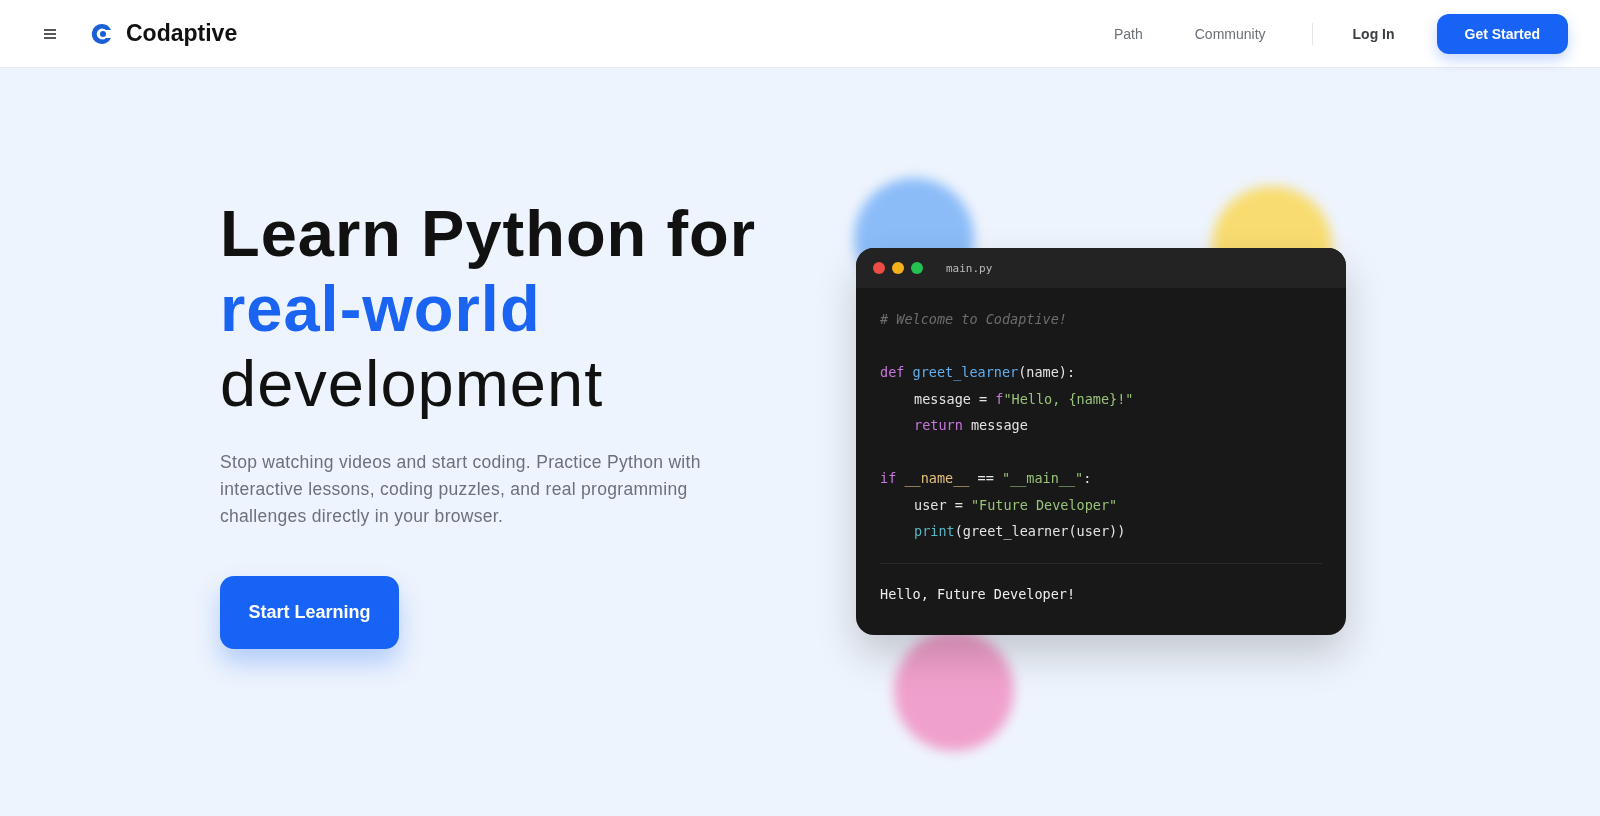 This screenshot has height=816, width=1600. I want to click on login-link: Log In, so click(1373, 33).